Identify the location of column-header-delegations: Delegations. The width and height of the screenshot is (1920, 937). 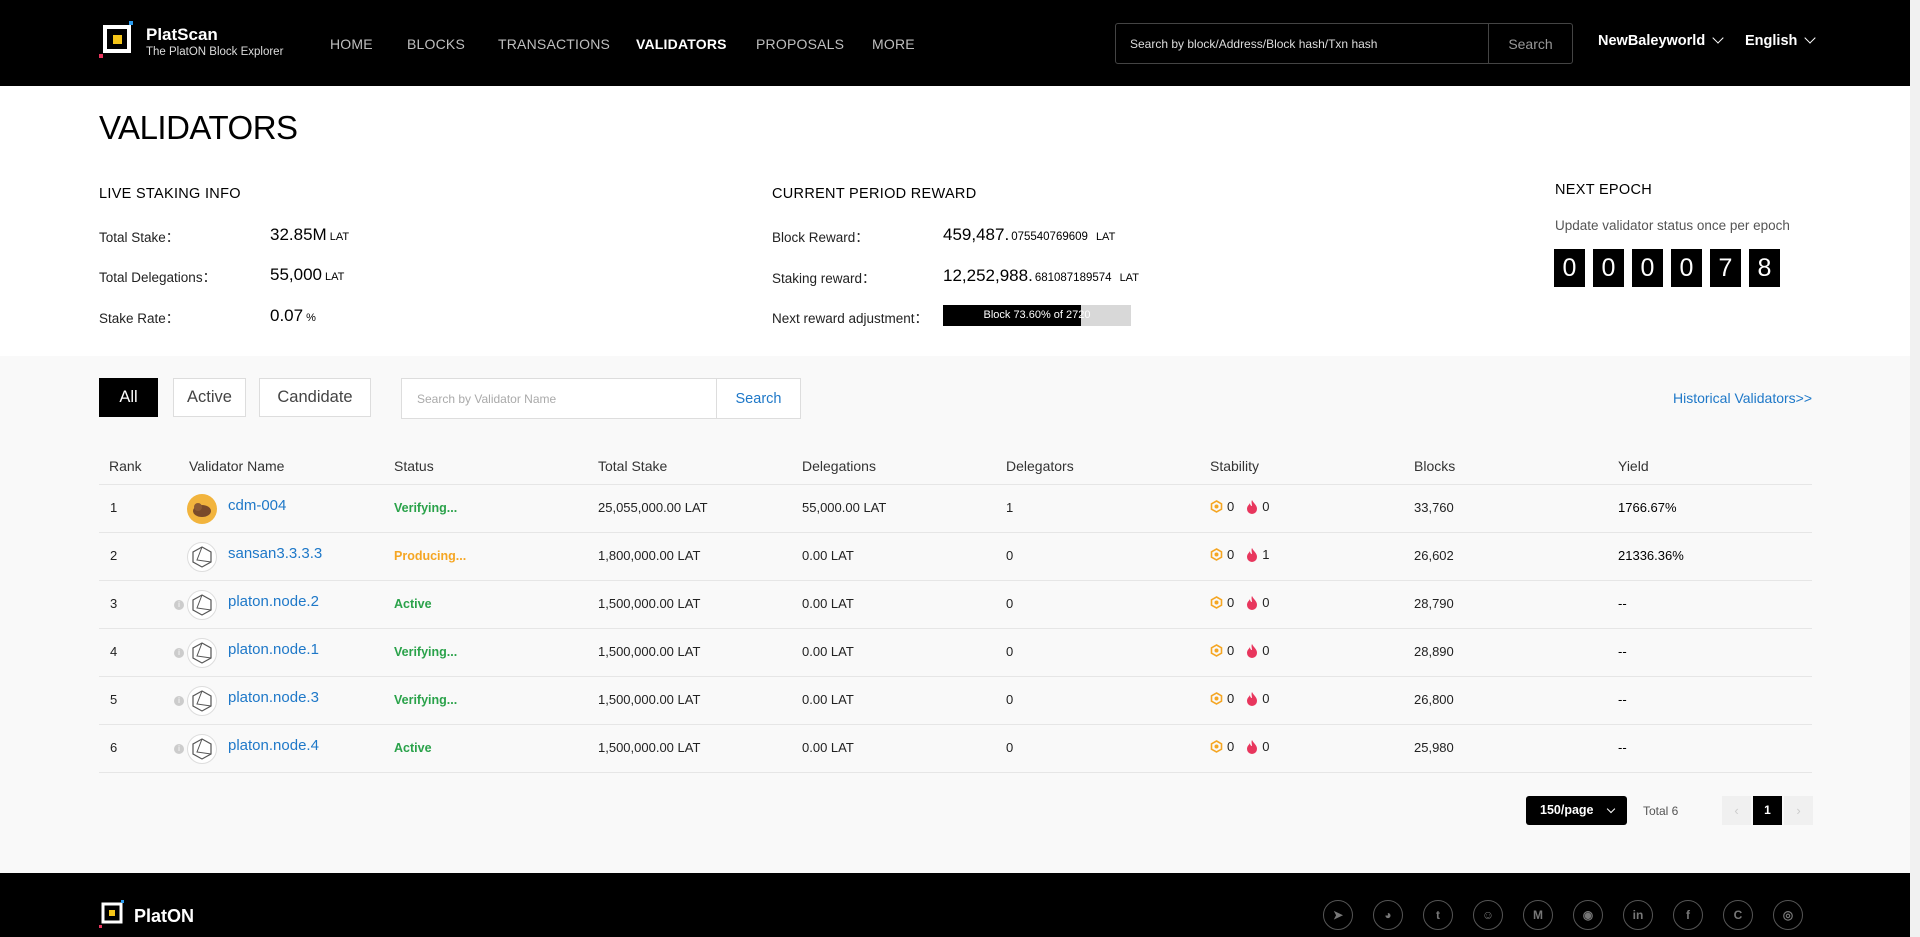
(839, 466).